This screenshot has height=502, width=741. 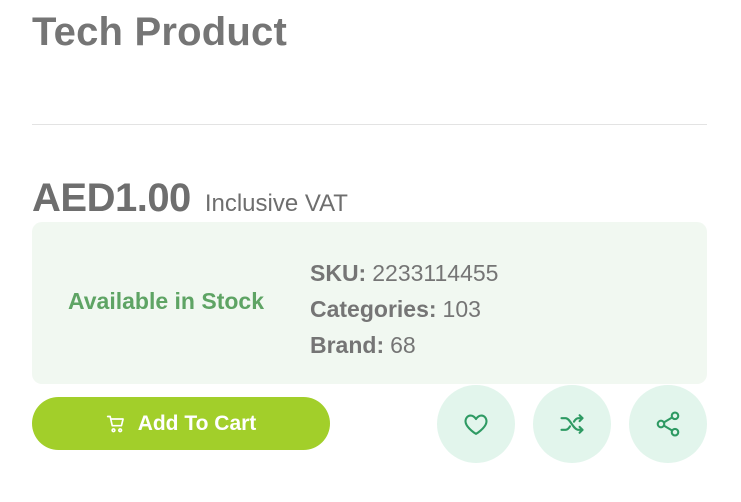 I want to click on cart-icon, so click(x=116, y=424).